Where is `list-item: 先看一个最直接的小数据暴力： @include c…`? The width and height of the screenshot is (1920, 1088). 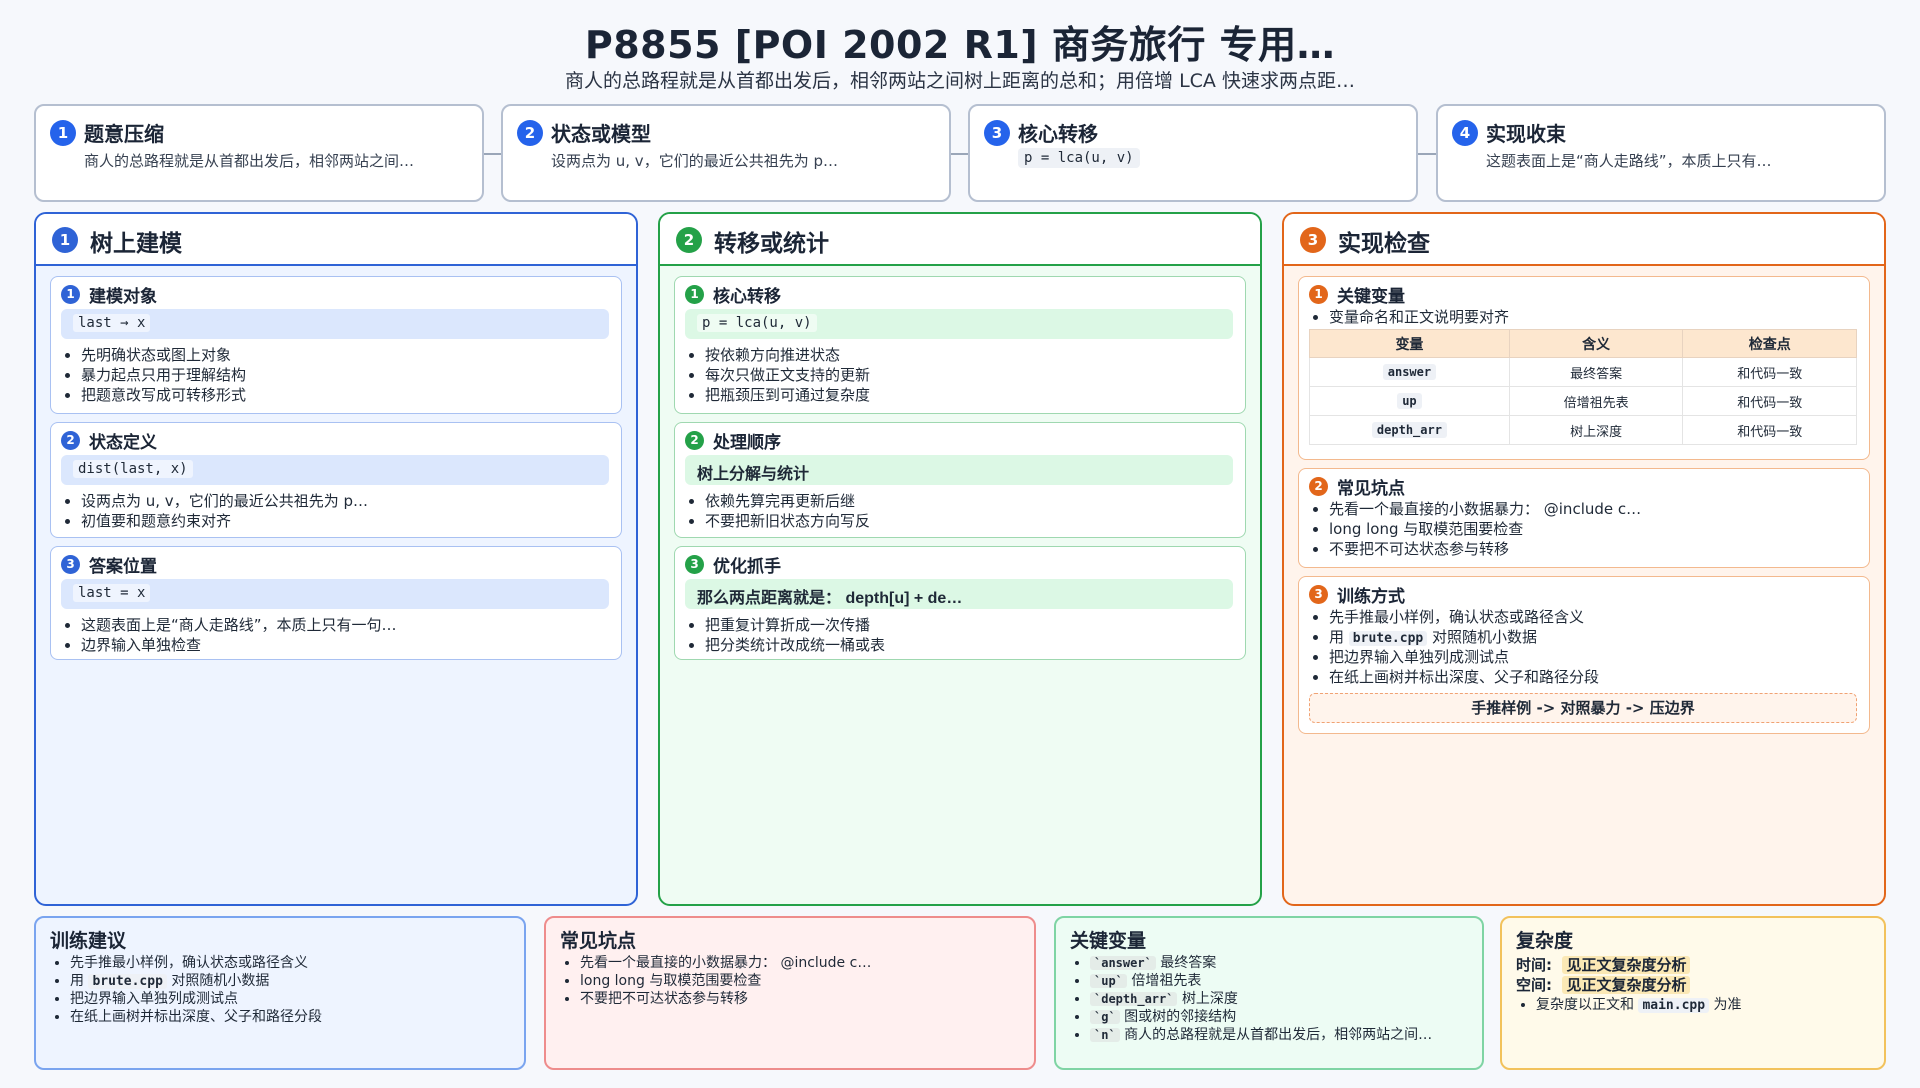 list-item: 先看一个最直接的小数据暴力： @include c… is located at coordinates (725, 963).